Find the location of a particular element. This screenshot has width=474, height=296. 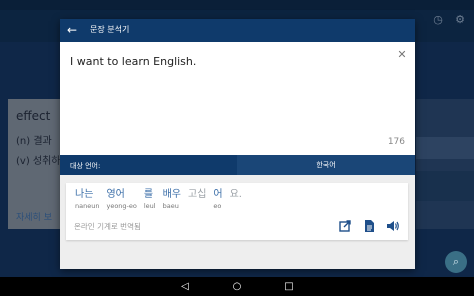

dialog-title: 문장 분석기 is located at coordinates (110, 29).